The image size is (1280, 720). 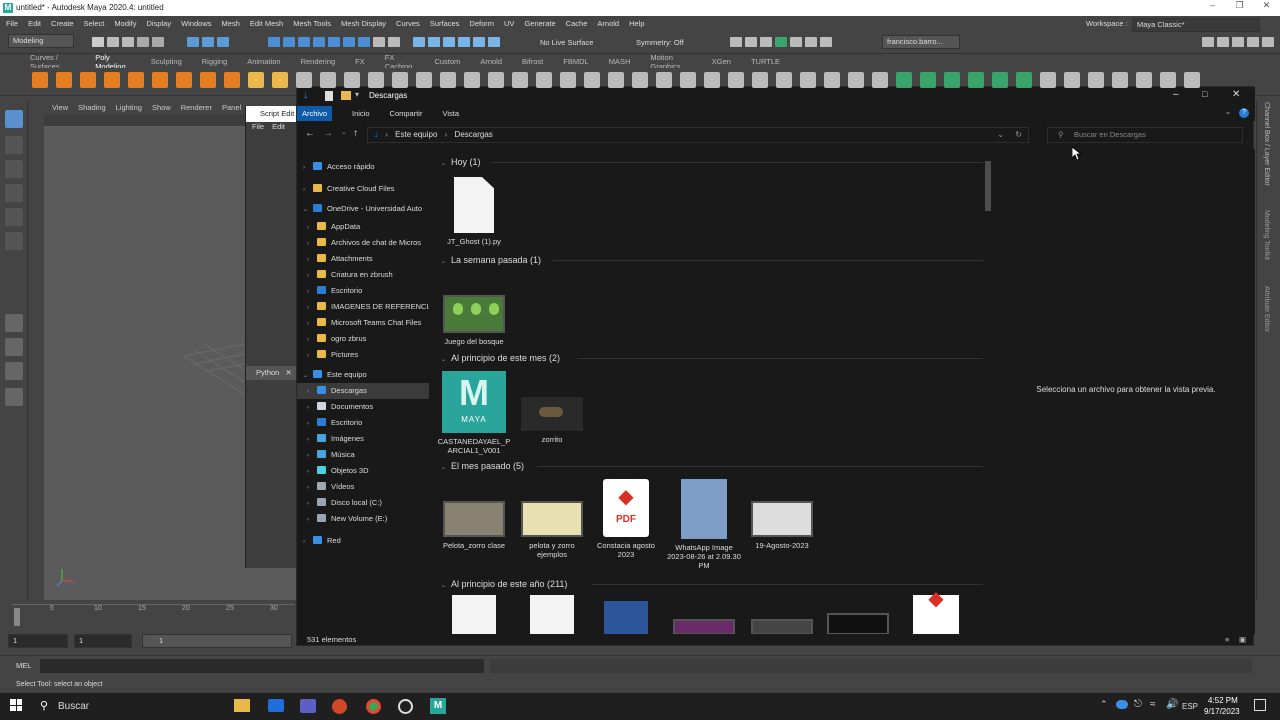 I want to click on select-component-icon, so click(x=223, y=42).